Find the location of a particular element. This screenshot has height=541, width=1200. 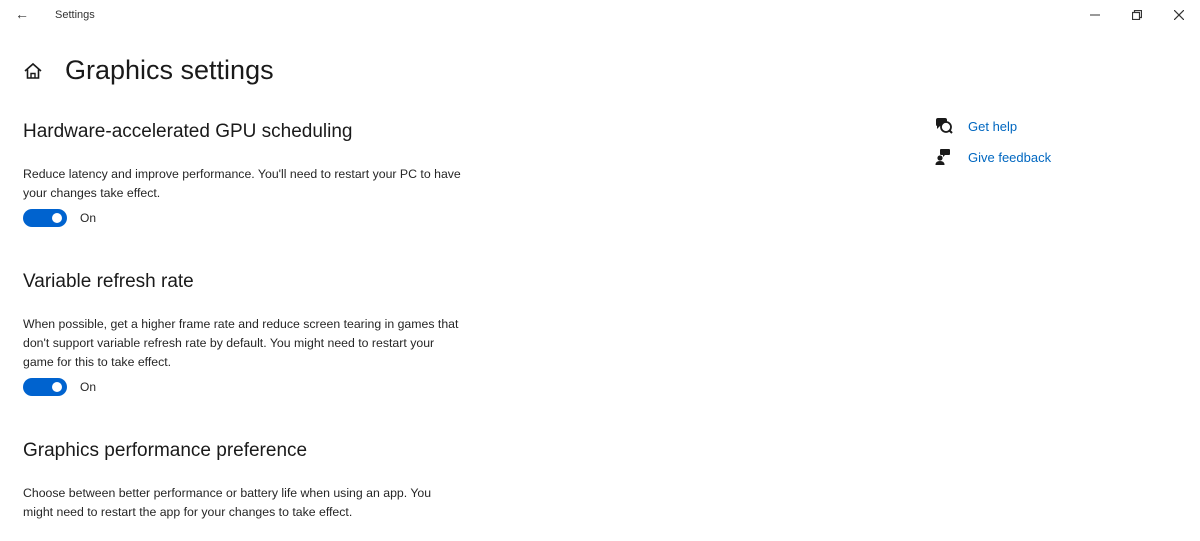

give-feedback-link: Give feedback is located at coordinates (1009, 157).